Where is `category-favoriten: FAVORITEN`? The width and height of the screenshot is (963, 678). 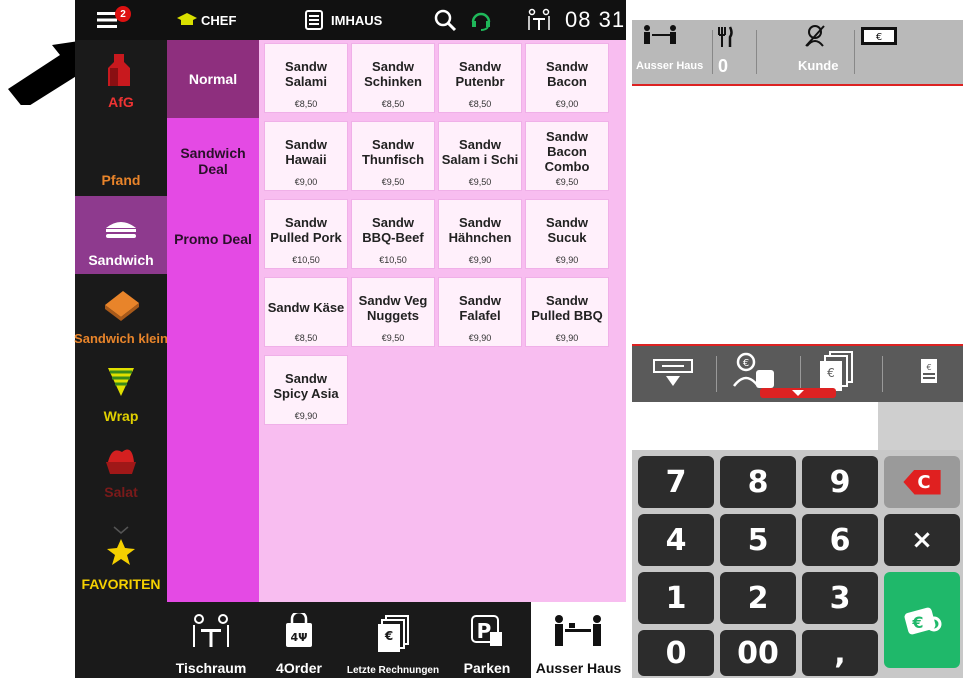 category-favoriten: FAVORITEN is located at coordinates (121, 556).